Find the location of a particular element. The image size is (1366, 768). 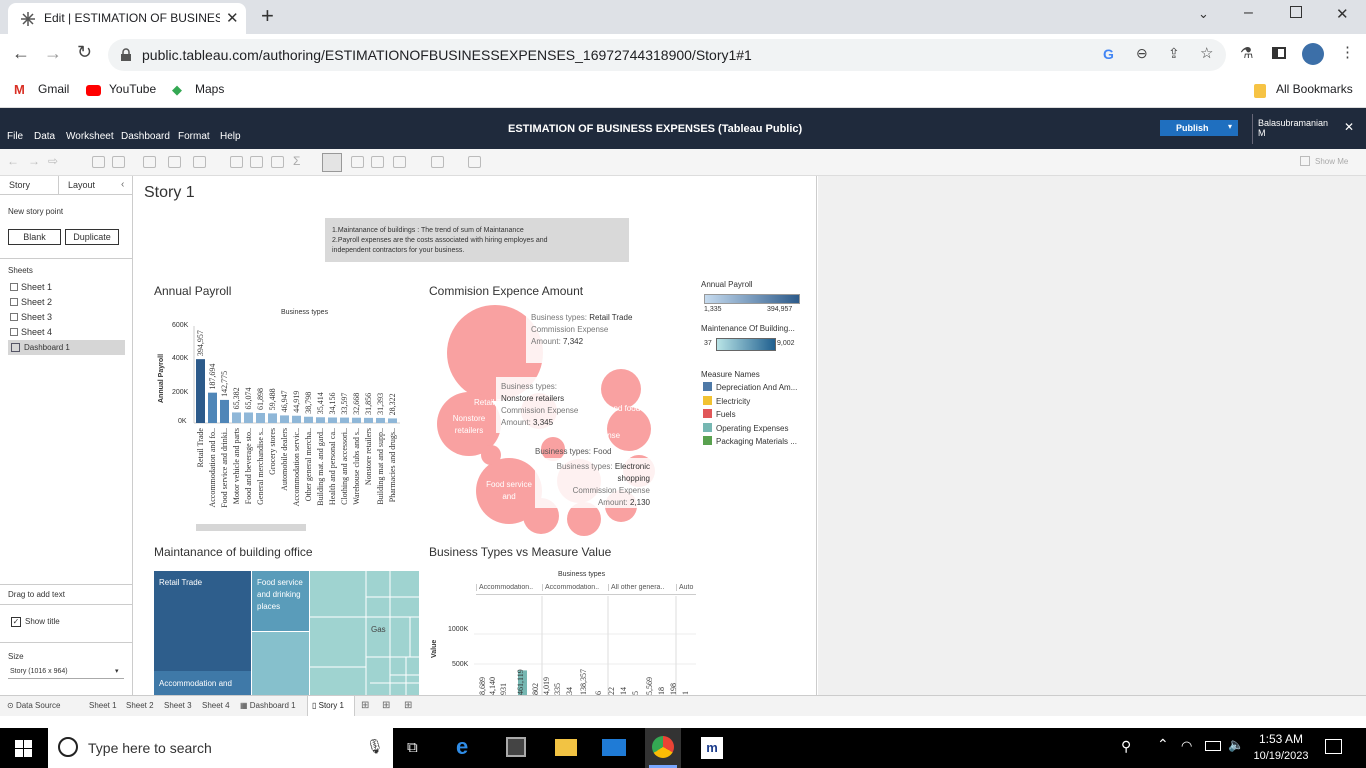

new-dashboard-icon: ⊞ is located at coordinates (386, 705).